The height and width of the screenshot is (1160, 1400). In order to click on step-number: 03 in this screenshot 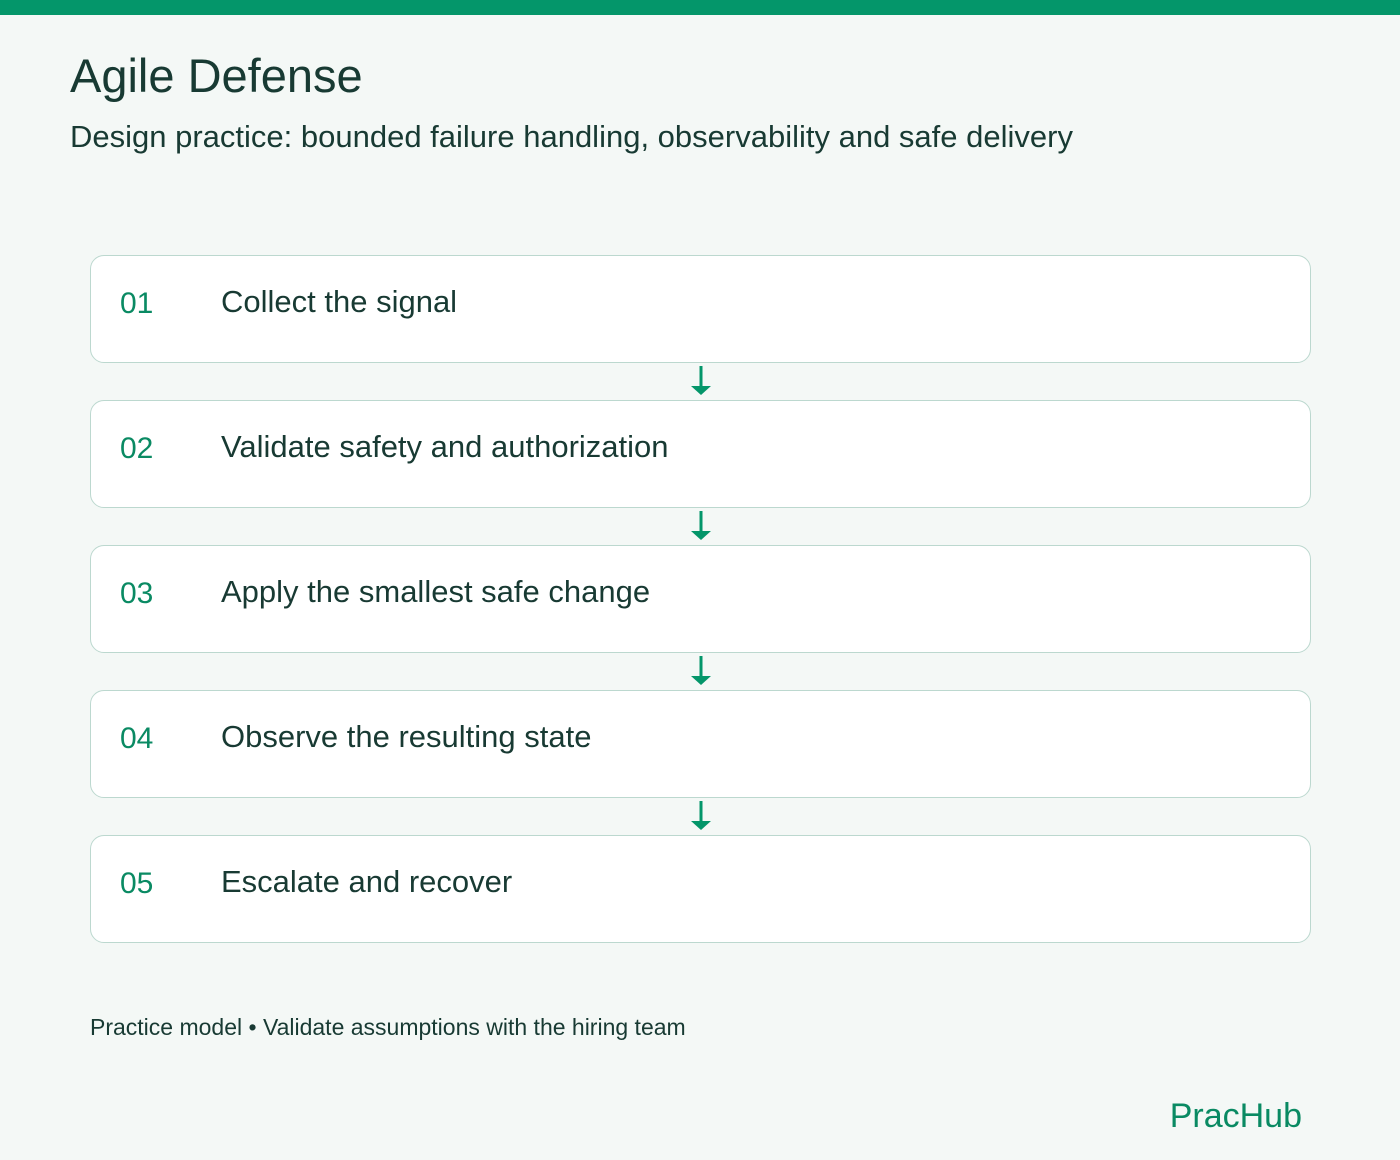, I will do `click(137, 593)`.